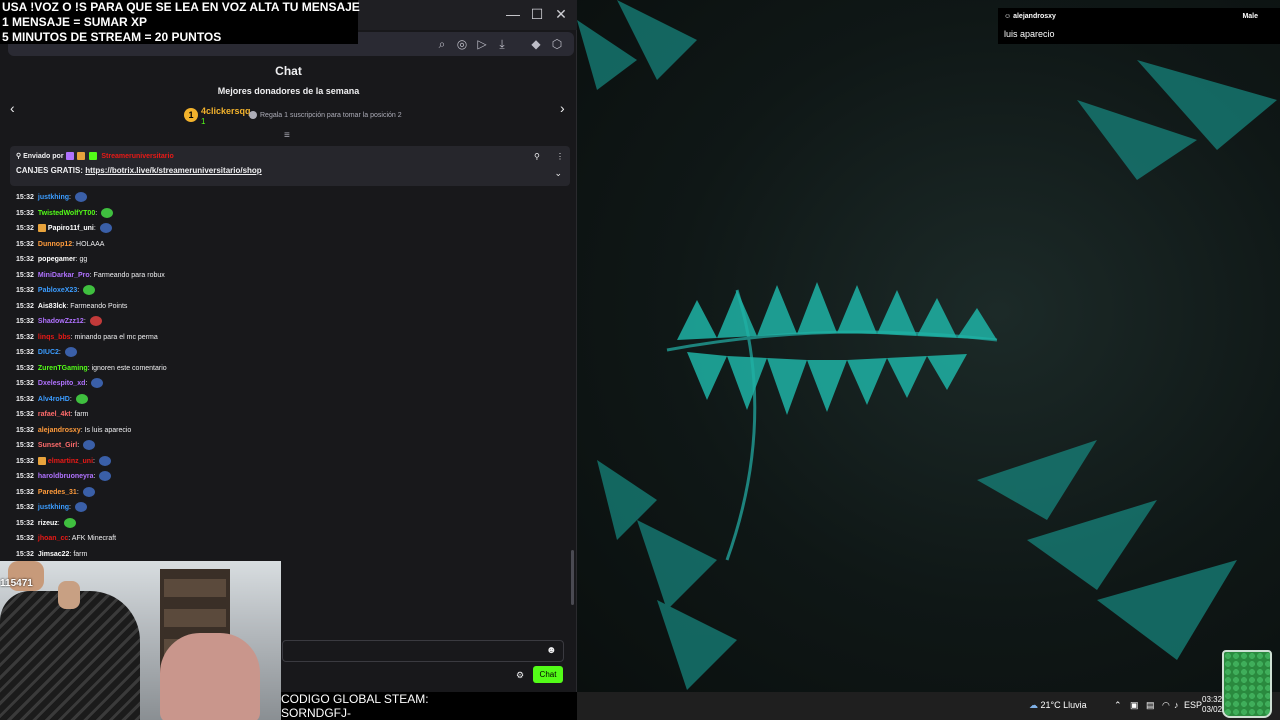 Image resolution: width=1280 pixels, height=720 pixels. Describe the element at coordinates (61, 321) in the screenshot. I see `message-username: ShadowZzz12` at that location.